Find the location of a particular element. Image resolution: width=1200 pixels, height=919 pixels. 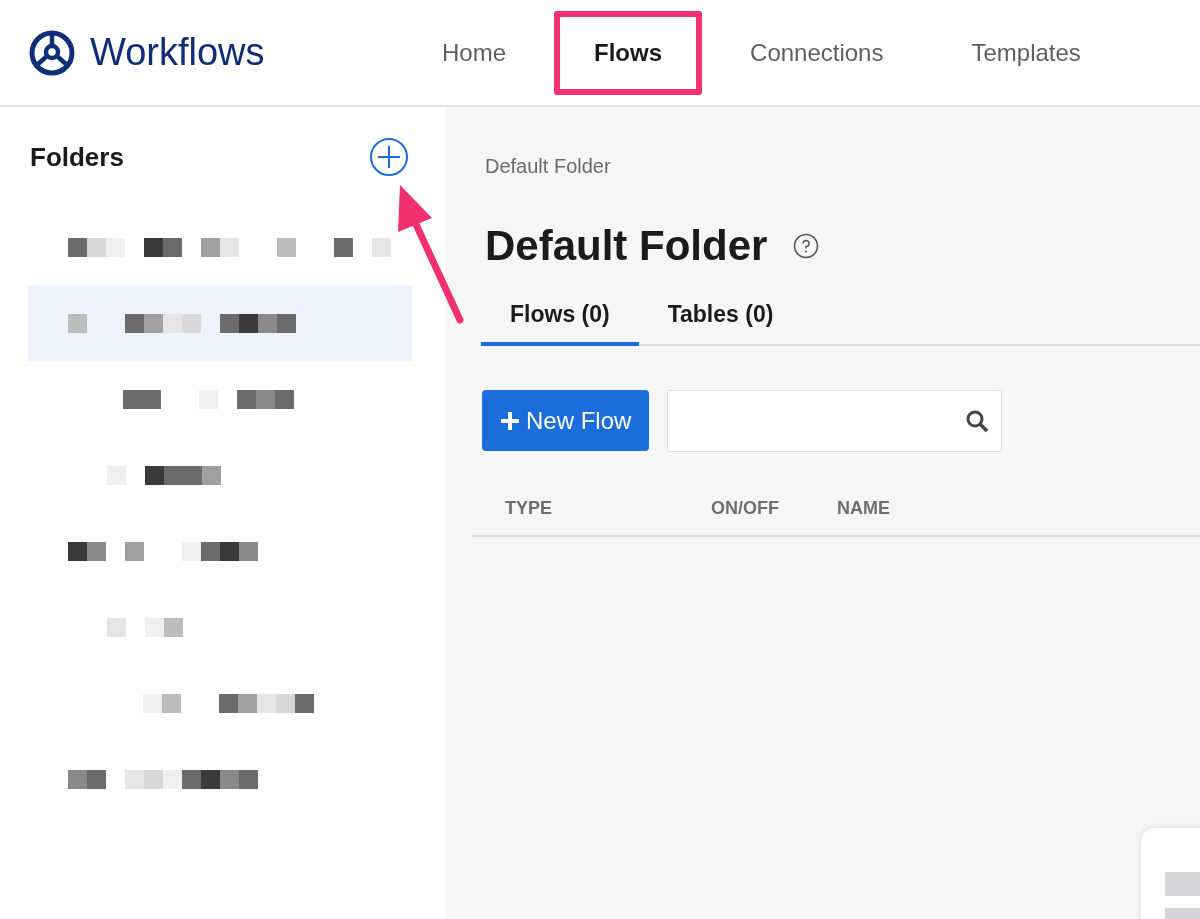

nav-link: Flows is located at coordinates (628, 52).